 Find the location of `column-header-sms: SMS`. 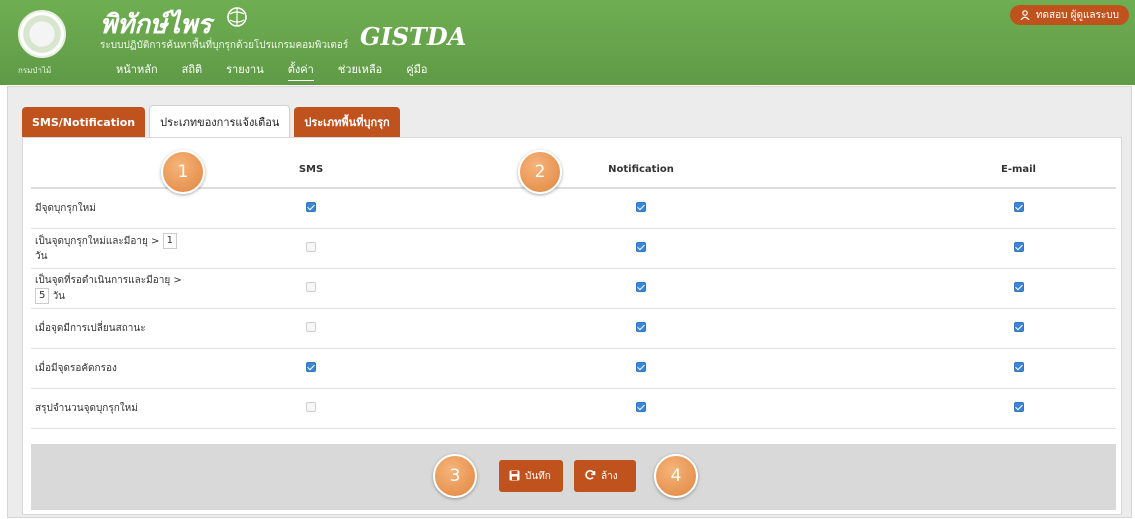

column-header-sms: SMS is located at coordinates (311, 170).